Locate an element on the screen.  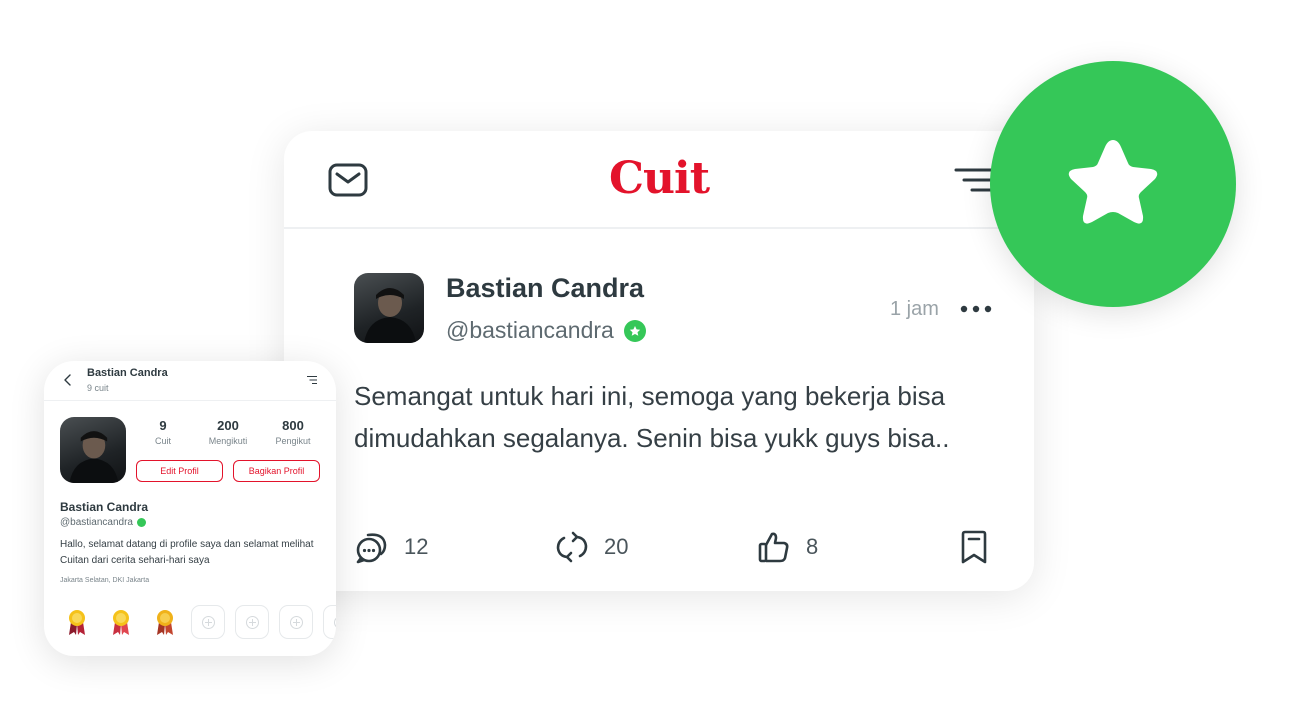
app-logo: Cuit is located at coordinates (659, 178).